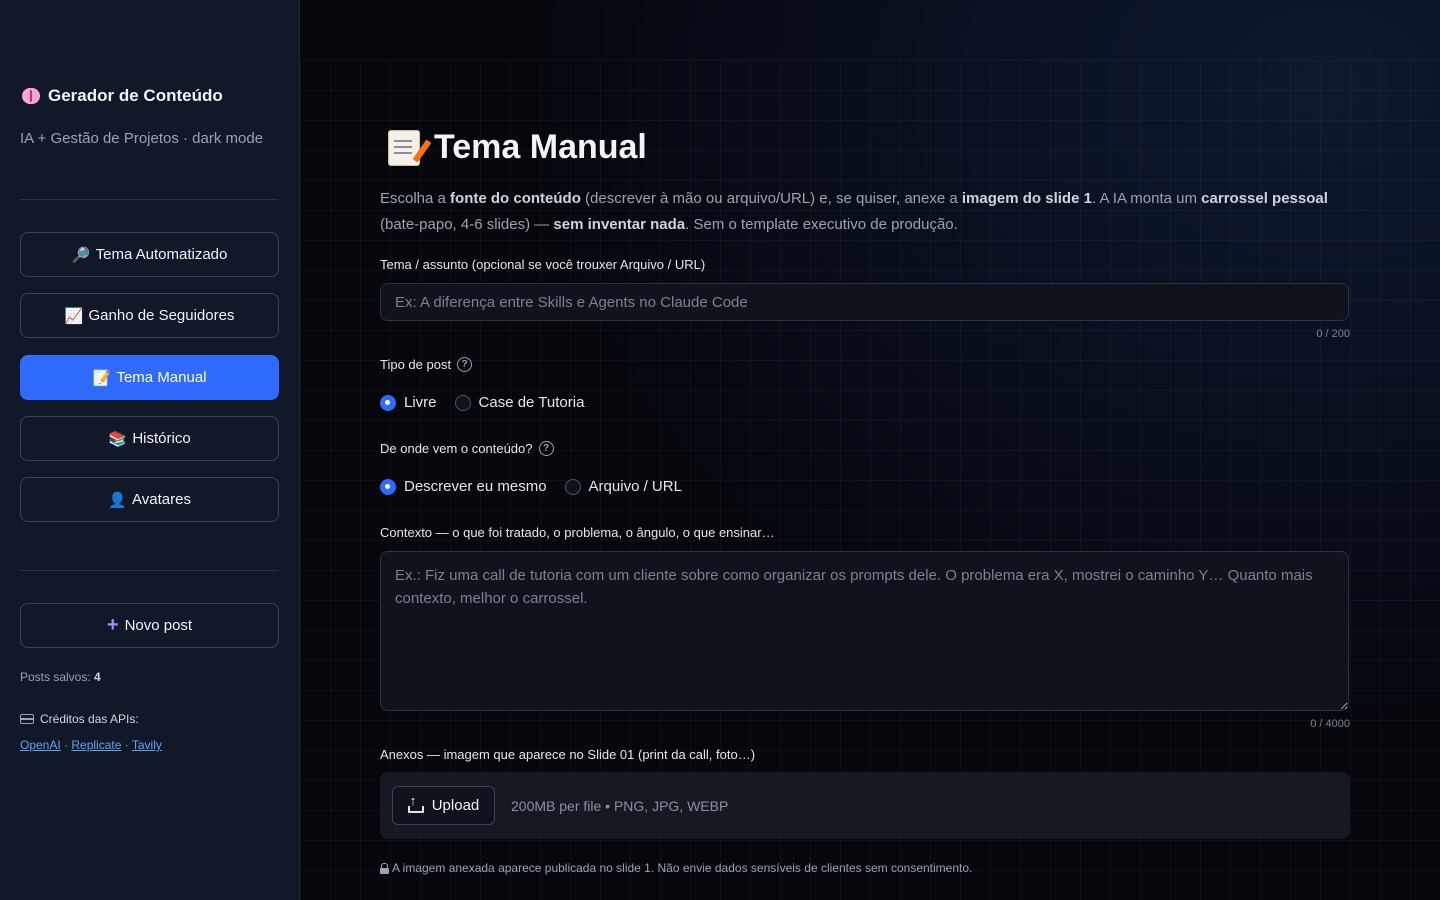 The width and height of the screenshot is (1440, 900). Describe the element at coordinates (135, 95) in the screenshot. I see `brand-title: Gerador de Conteúdo` at that location.